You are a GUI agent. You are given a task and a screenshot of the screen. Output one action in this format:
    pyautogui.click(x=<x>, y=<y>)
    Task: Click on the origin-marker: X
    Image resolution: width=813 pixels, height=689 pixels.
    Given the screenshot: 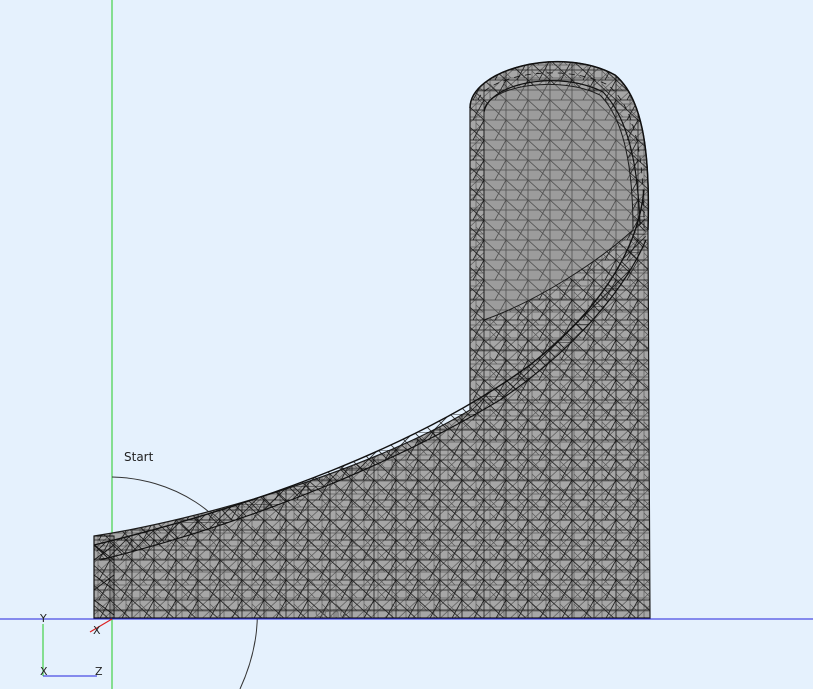 What is the action you would take?
    pyautogui.click(x=101, y=627)
    